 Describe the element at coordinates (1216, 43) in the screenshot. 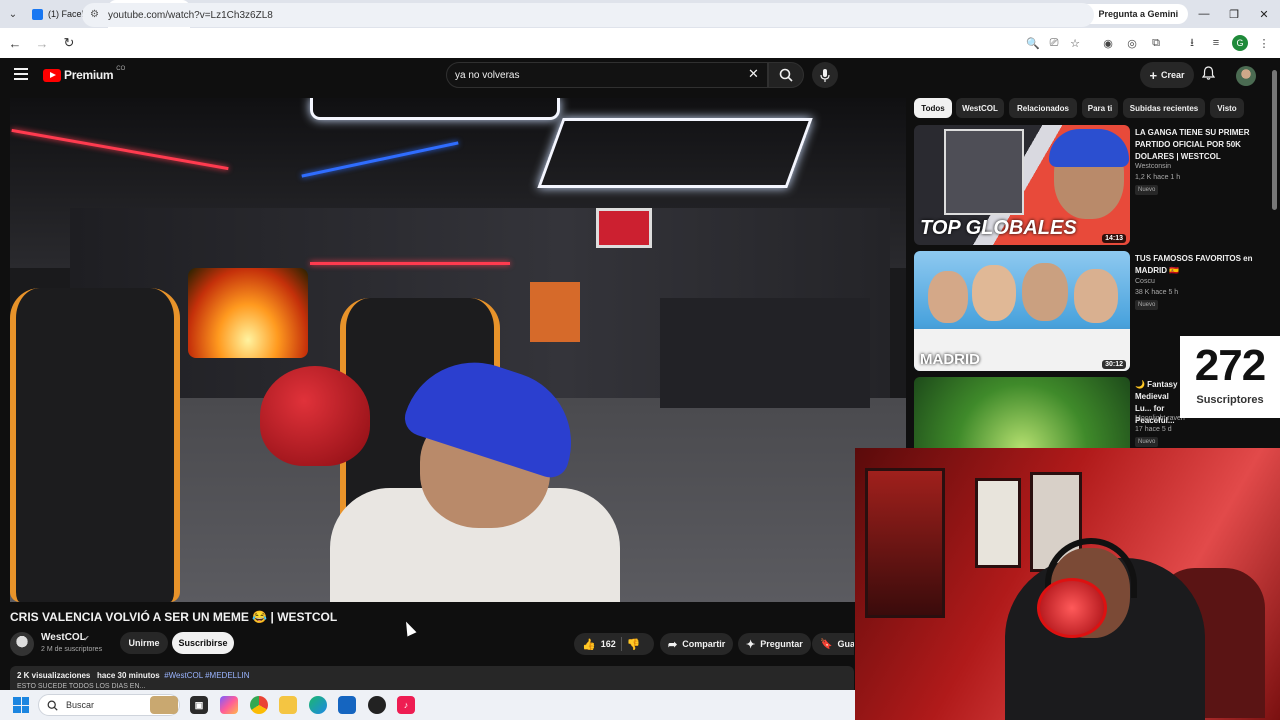

I see `reading-list-icon: ≡` at that location.